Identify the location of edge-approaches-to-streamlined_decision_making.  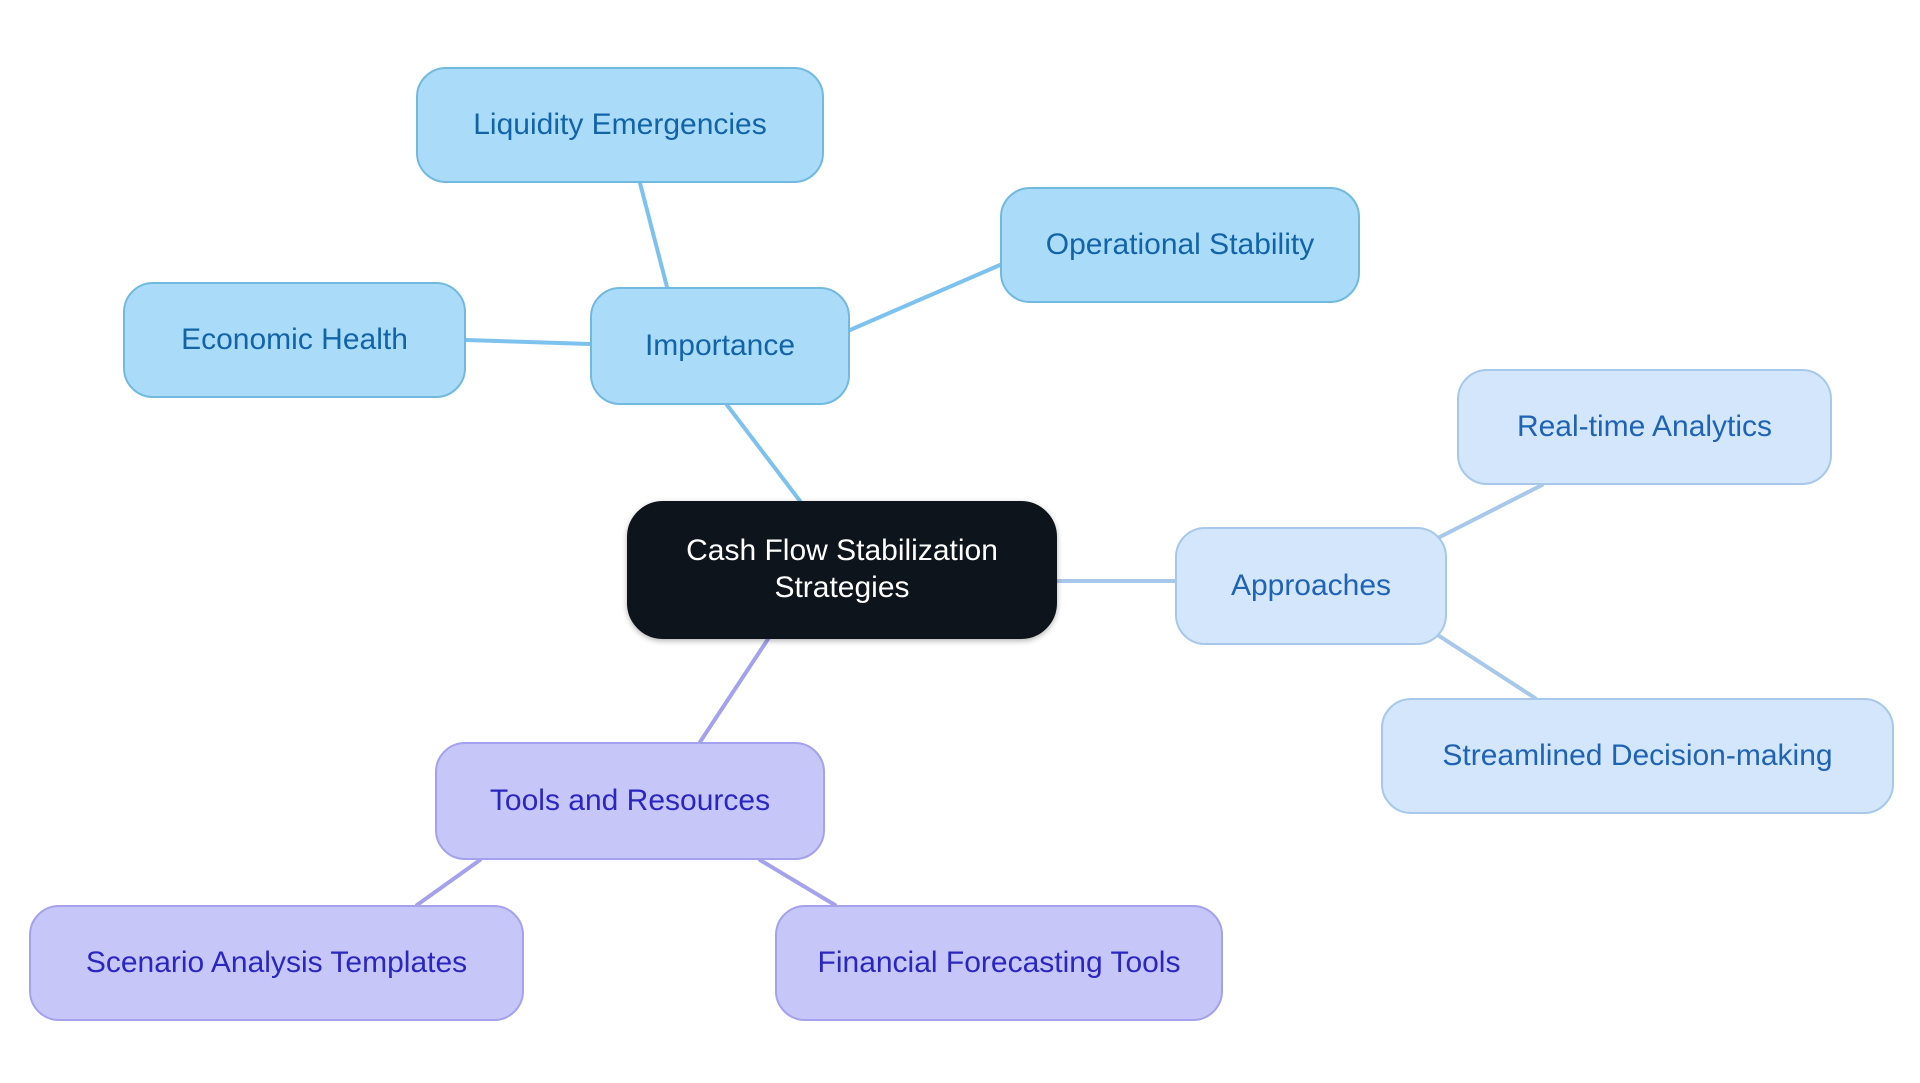
(1482, 664).